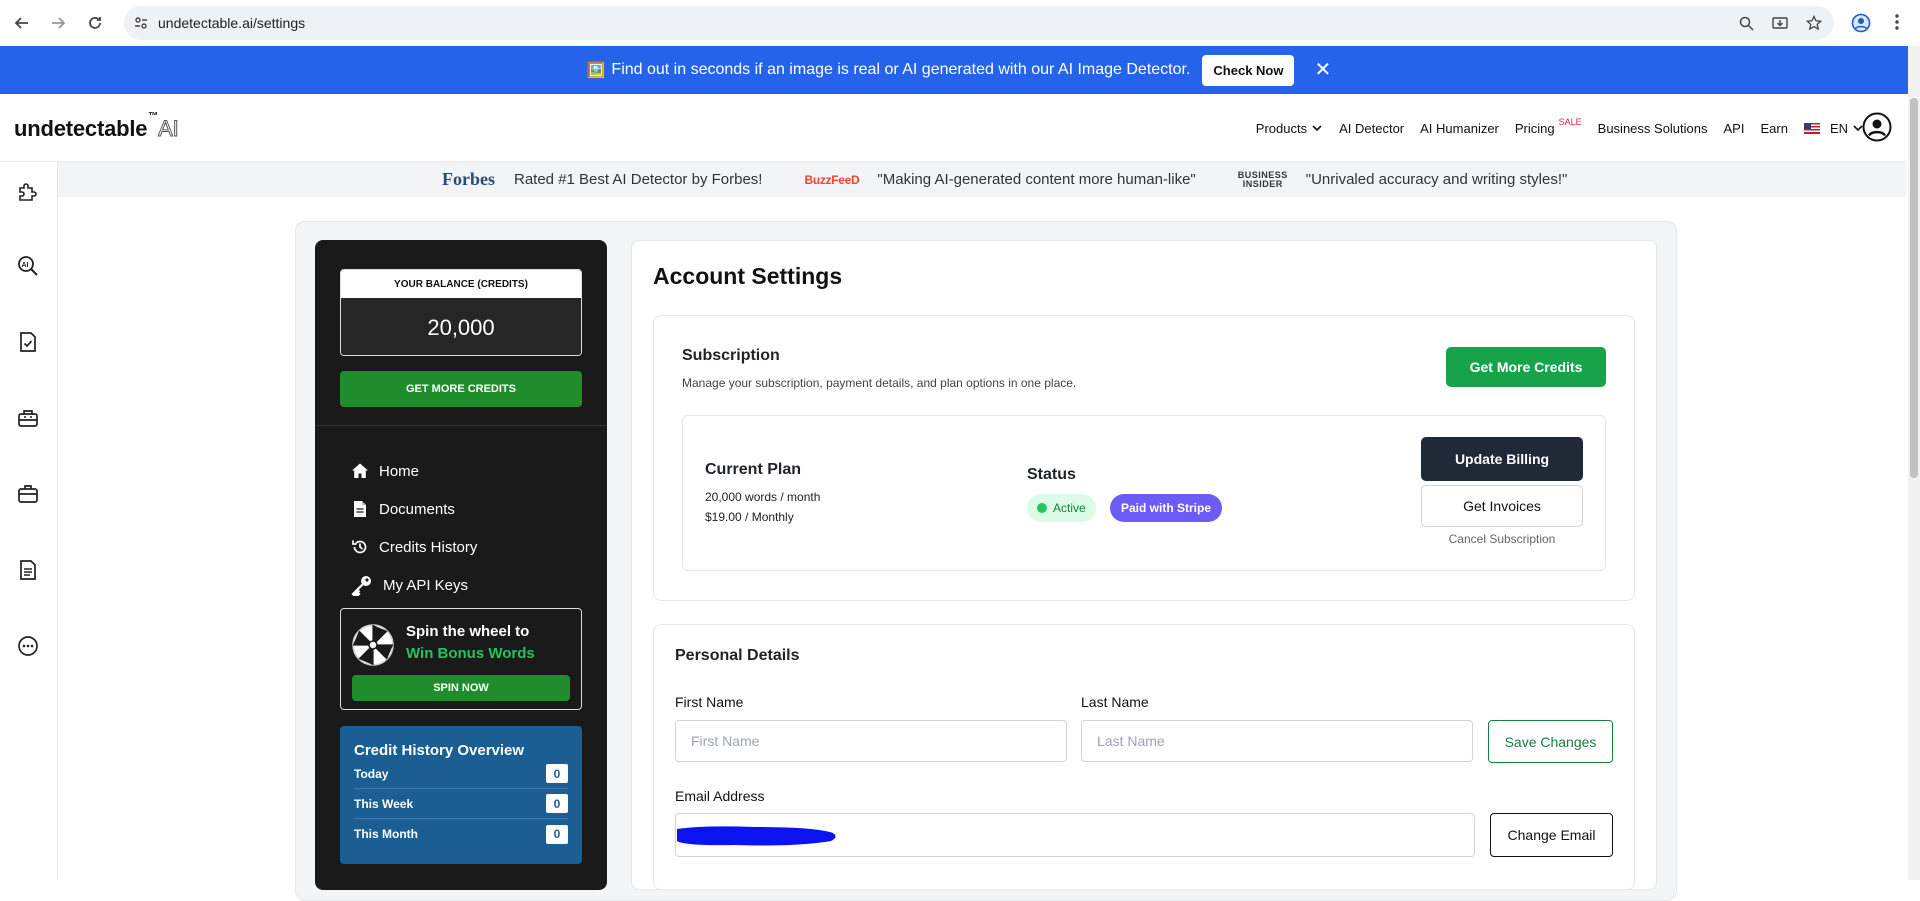 This screenshot has width=1920, height=901. Describe the element at coordinates (58, 23) in the screenshot. I see `forward-icon` at that location.